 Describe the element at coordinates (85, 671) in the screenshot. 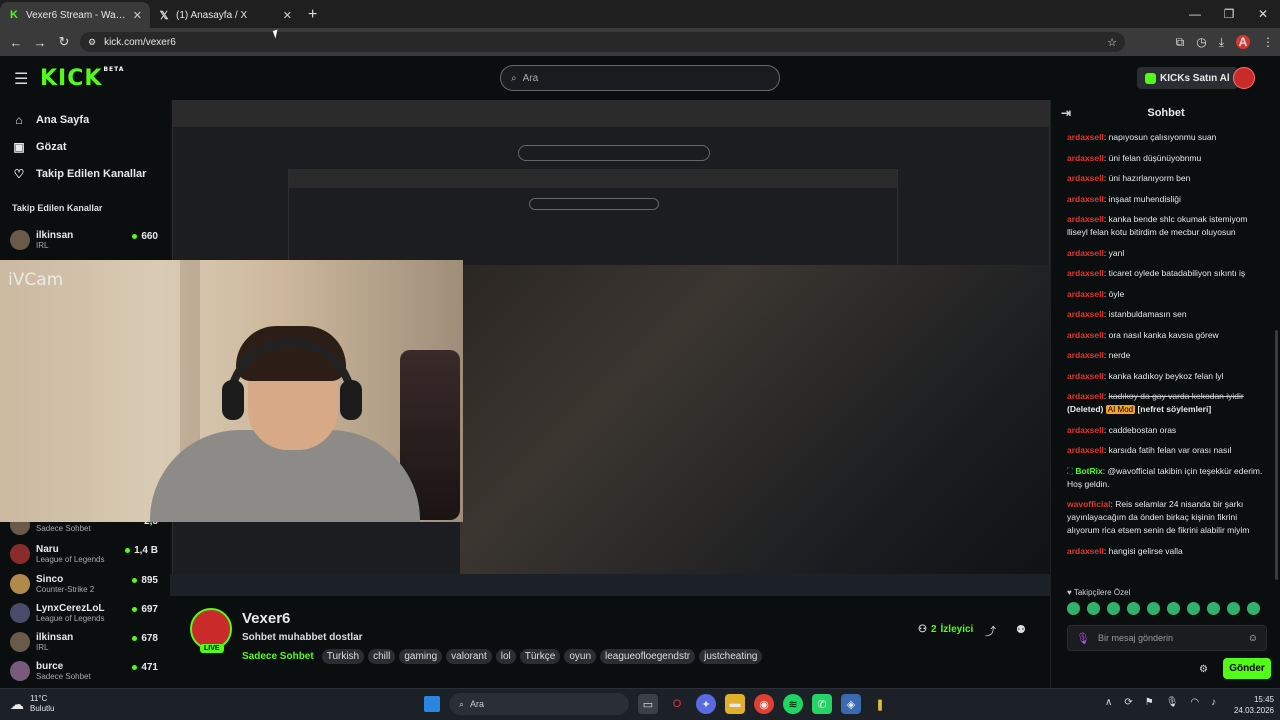

I see `channel-item: burce Sadece Sohbet 471` at that location.